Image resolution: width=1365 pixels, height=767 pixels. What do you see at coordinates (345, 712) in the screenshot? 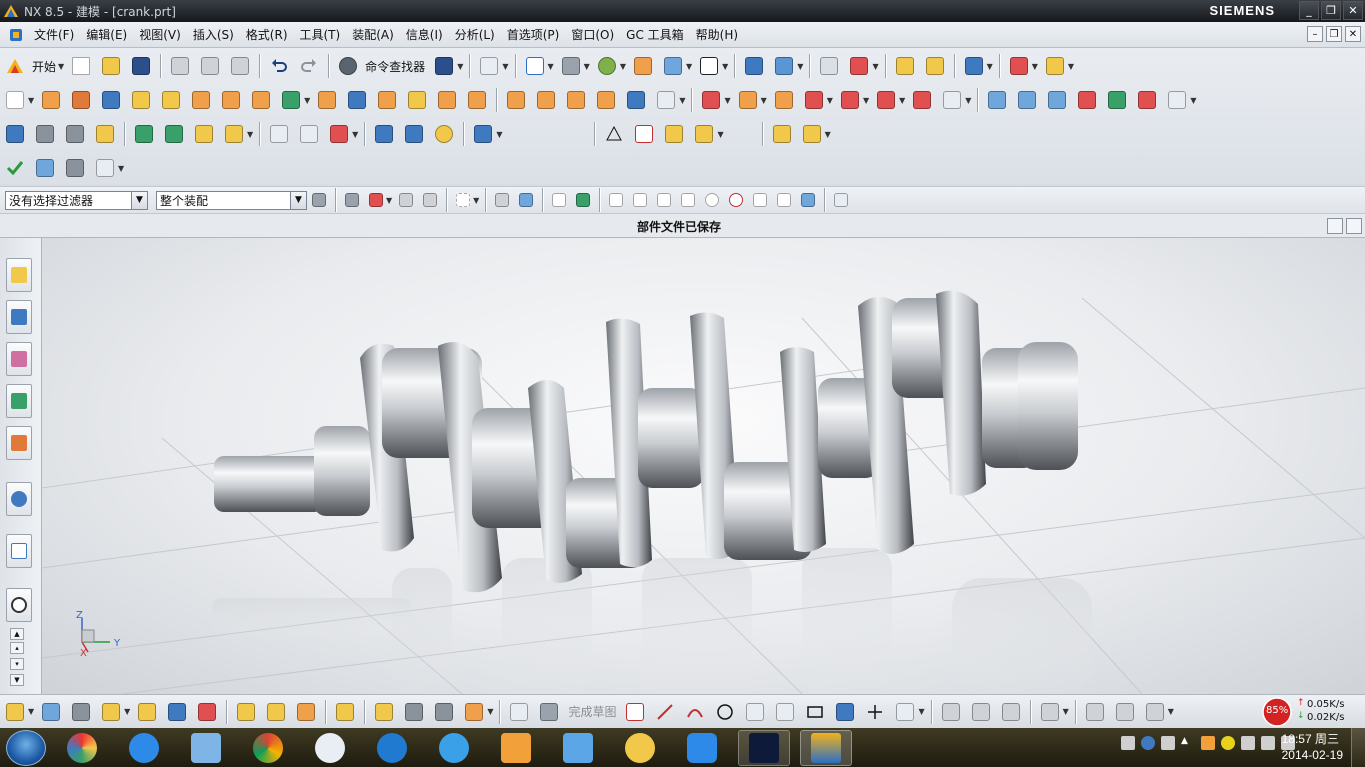
I see `wave-geometry-icon` at bounding box center [345, 712].